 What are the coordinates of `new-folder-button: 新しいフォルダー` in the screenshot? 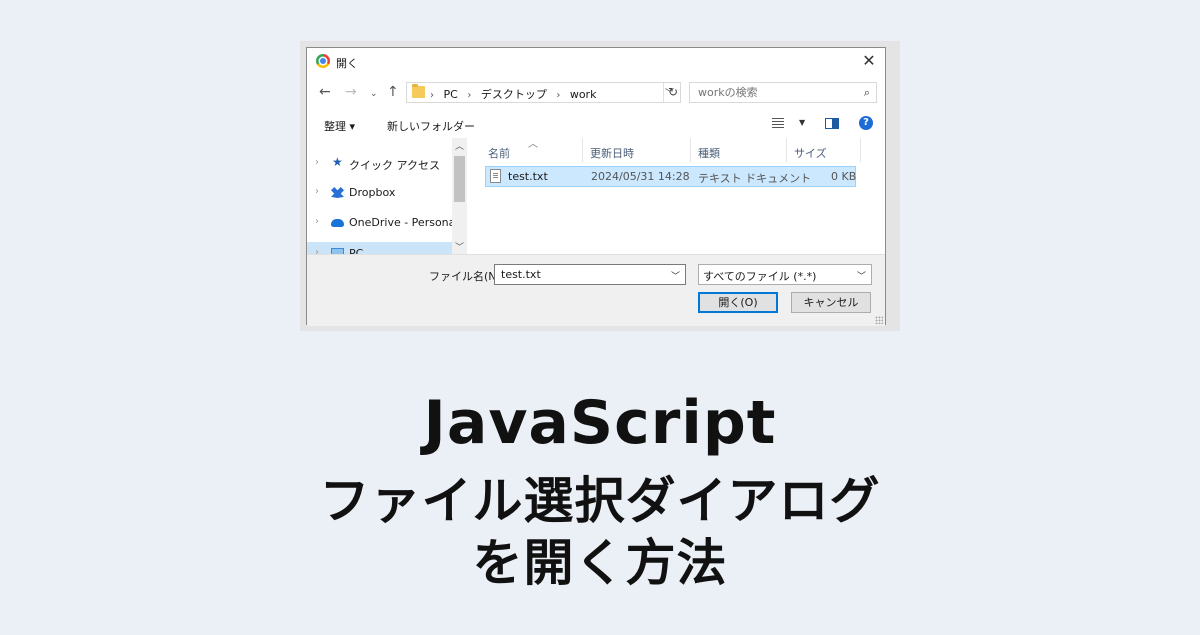 It's located at (431, 126).